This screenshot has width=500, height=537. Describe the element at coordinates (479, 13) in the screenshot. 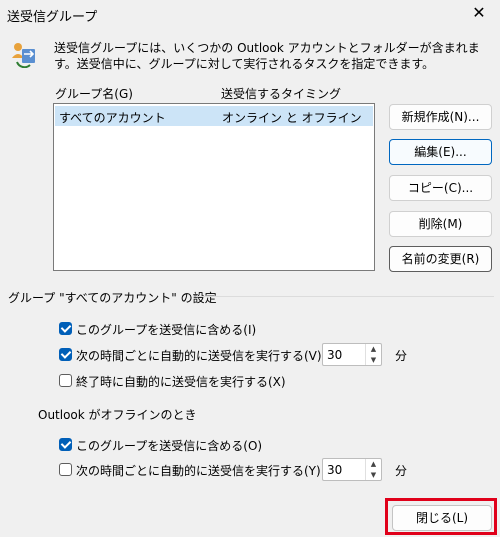

I see `close-icon: ✕` at that location.